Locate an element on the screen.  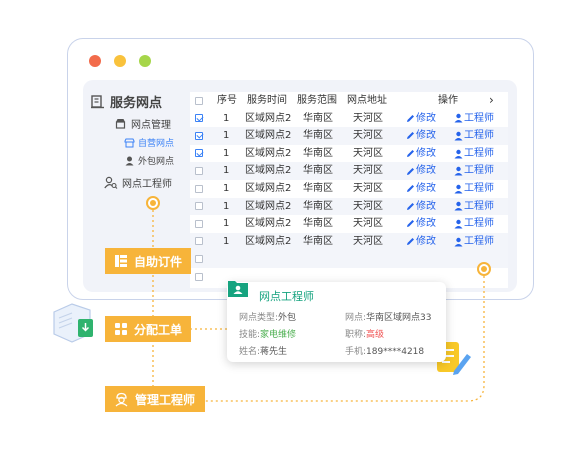
card-outlet-field: 网点:华南区域网点33 is located at coordinates (388, 316).